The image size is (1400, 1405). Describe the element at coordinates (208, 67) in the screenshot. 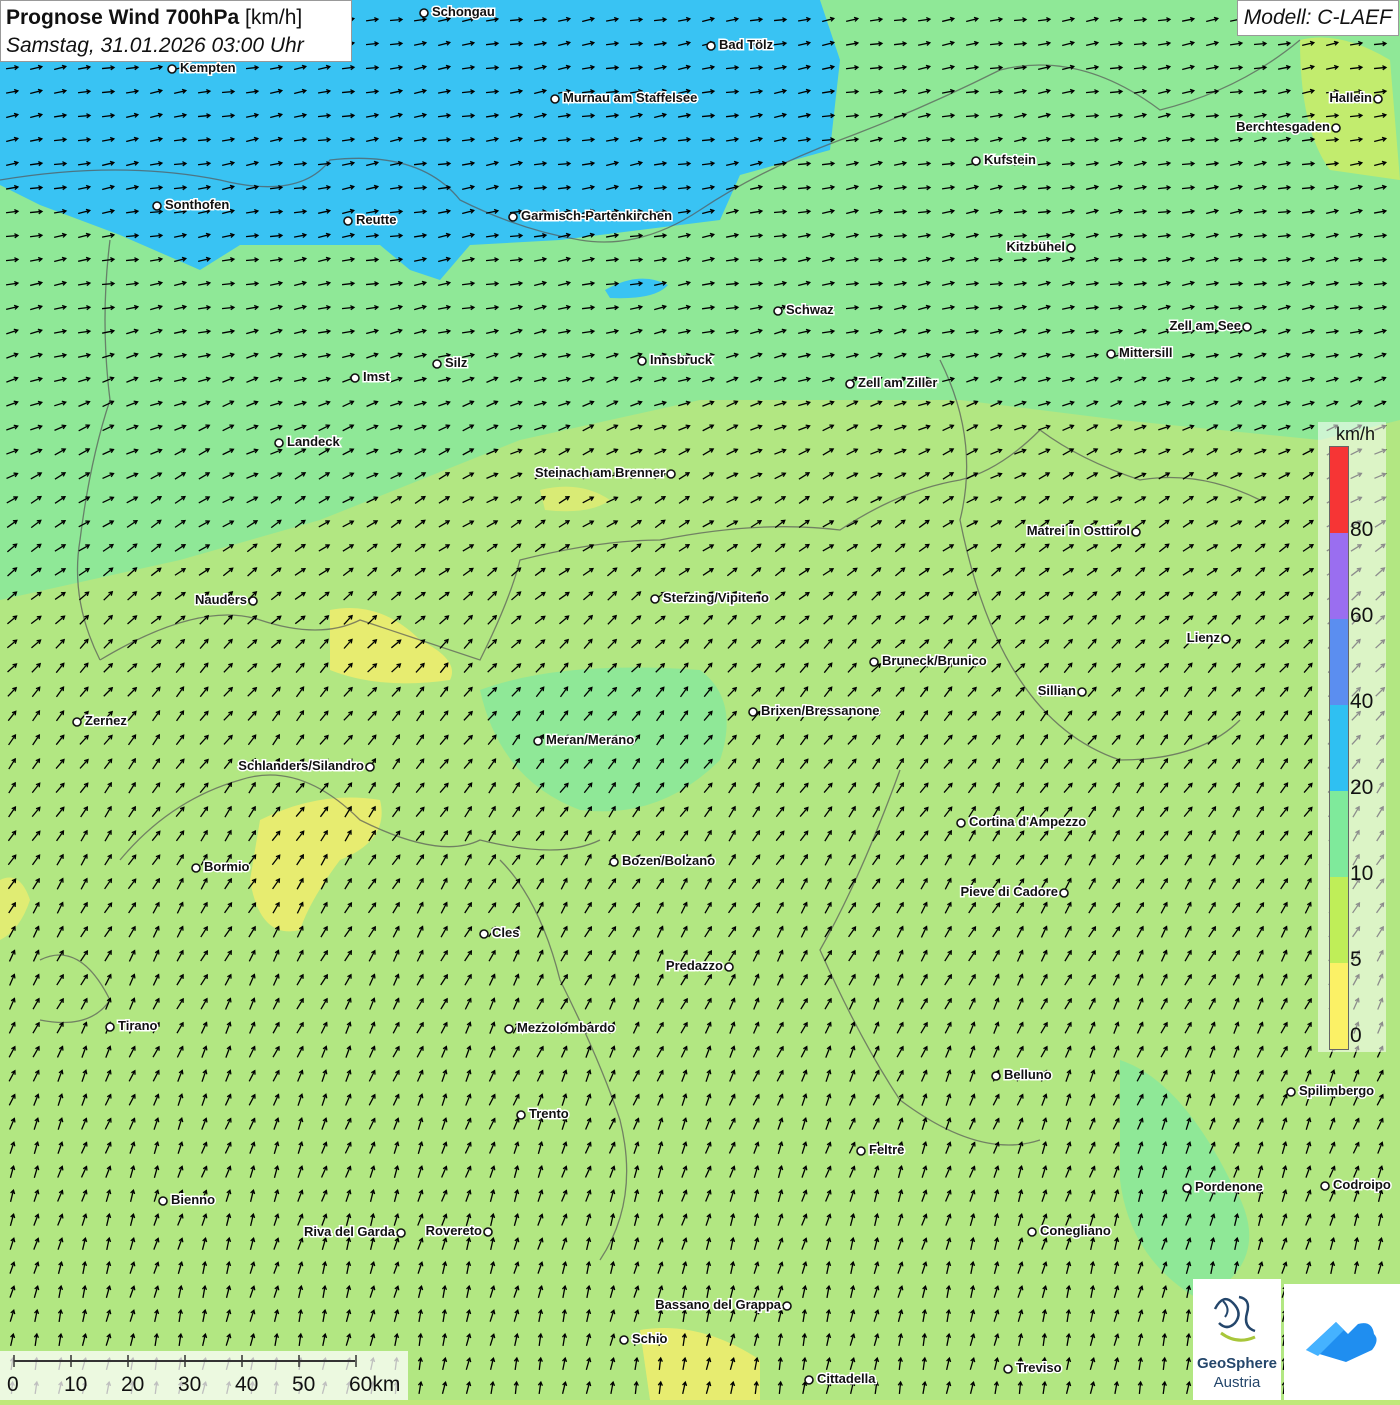

I see `city-label: Kempten` at that location.